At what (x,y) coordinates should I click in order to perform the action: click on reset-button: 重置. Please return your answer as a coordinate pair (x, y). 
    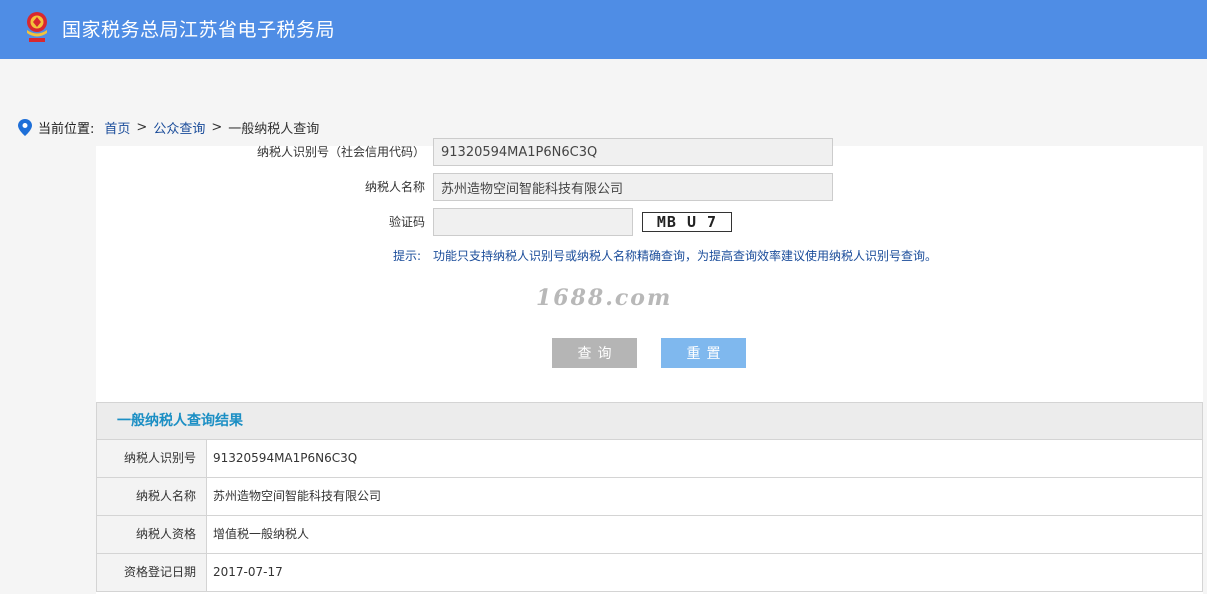
    Looking at the image, I should click on (703, 353).